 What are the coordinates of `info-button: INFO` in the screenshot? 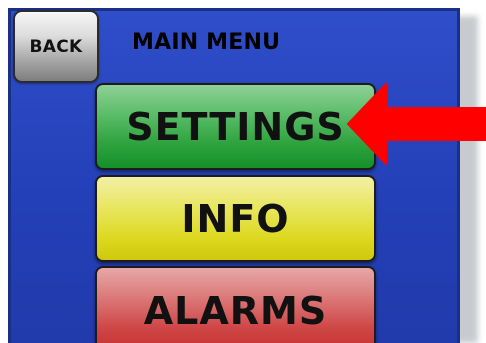 It's located at (235, 218).